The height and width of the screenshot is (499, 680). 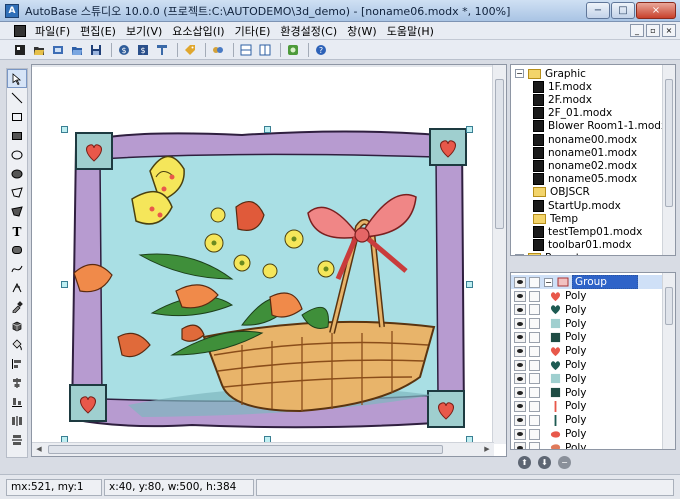 I want to click on resize-handle-ml, so click(x=64, y=284).